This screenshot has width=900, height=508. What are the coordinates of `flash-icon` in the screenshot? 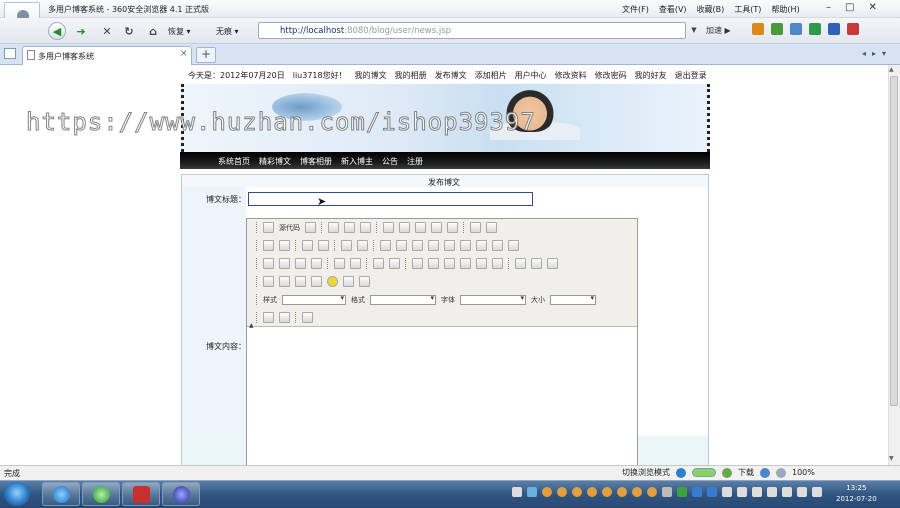 It's located at (284, 281).